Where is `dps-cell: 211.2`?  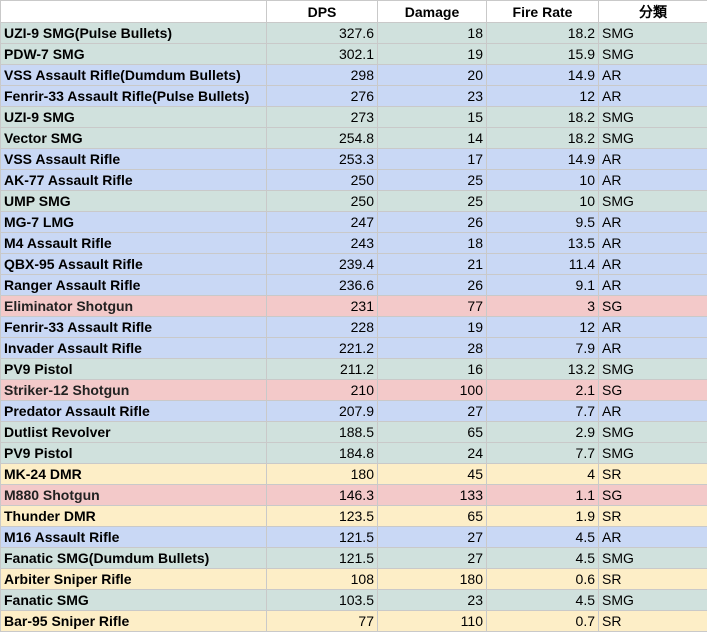 dps-cell: 211.2 is located at coordinates (322, 369).